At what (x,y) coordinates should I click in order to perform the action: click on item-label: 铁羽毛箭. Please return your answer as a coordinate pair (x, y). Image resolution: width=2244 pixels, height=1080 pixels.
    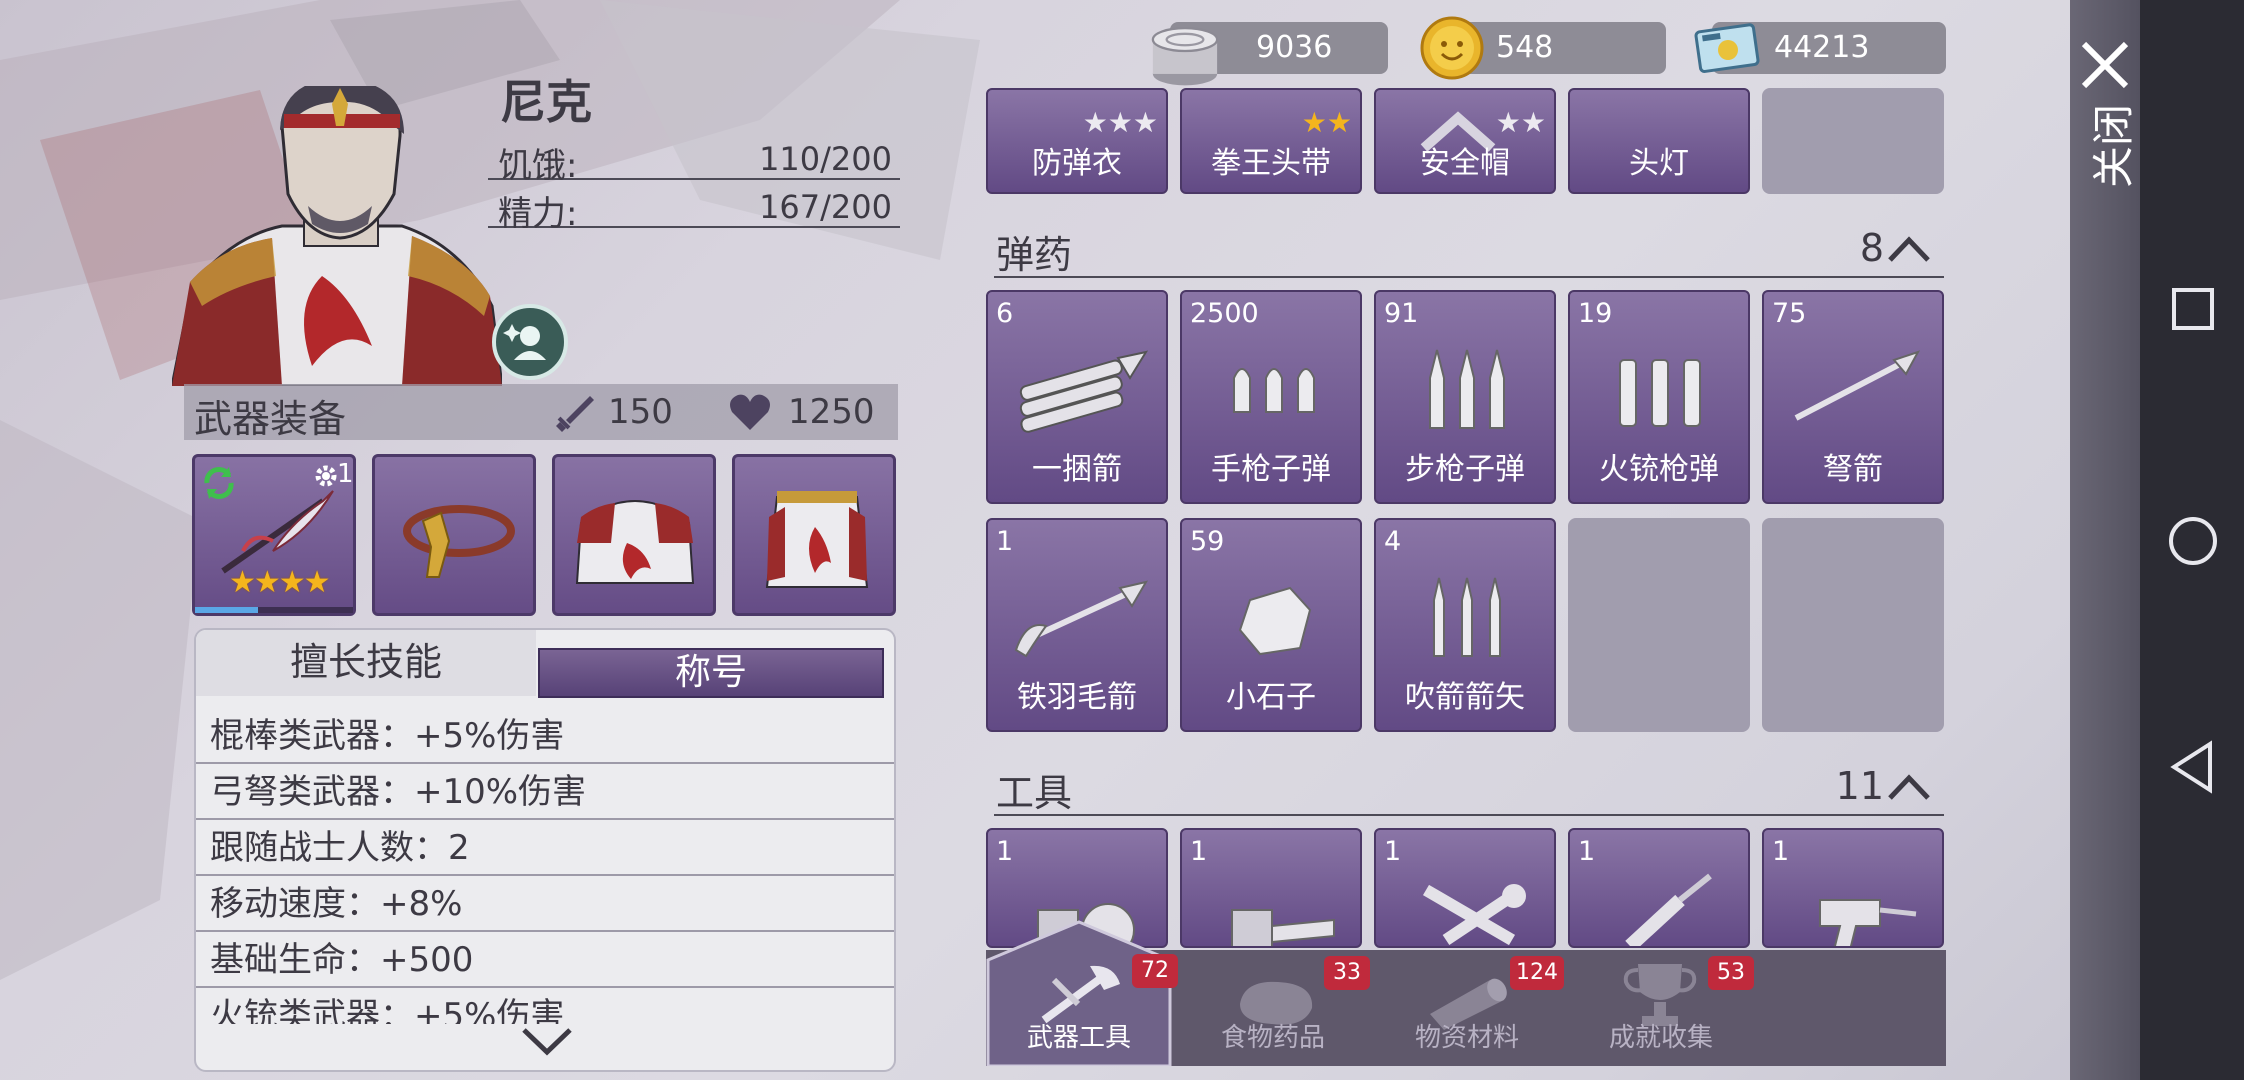
    Looking at the image, I should click on (1077, 697).